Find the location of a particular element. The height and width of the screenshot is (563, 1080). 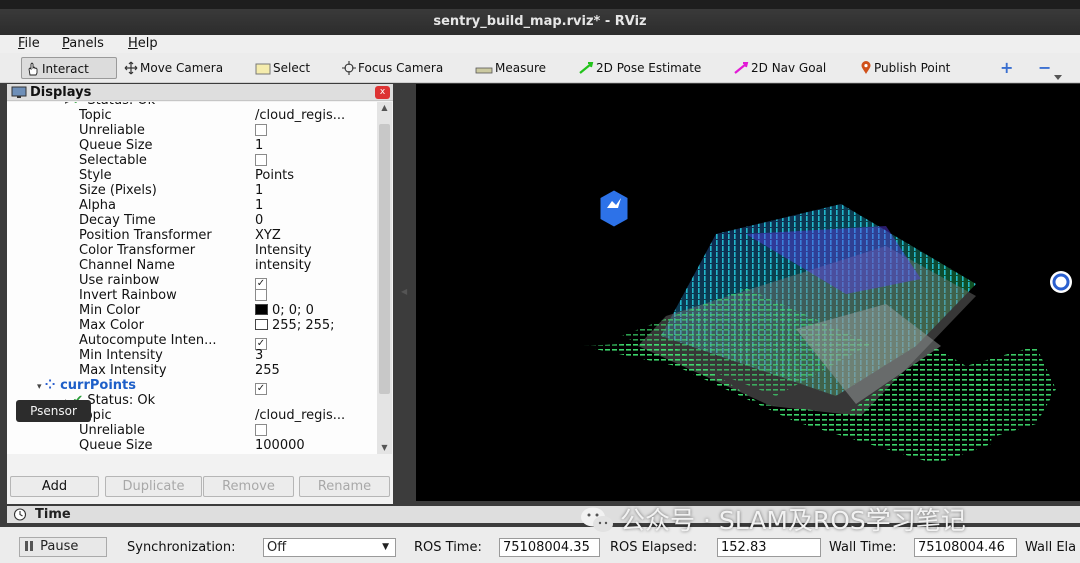

tree-property-row: Use rainbow ✓ is located at coordinates (192, 281).